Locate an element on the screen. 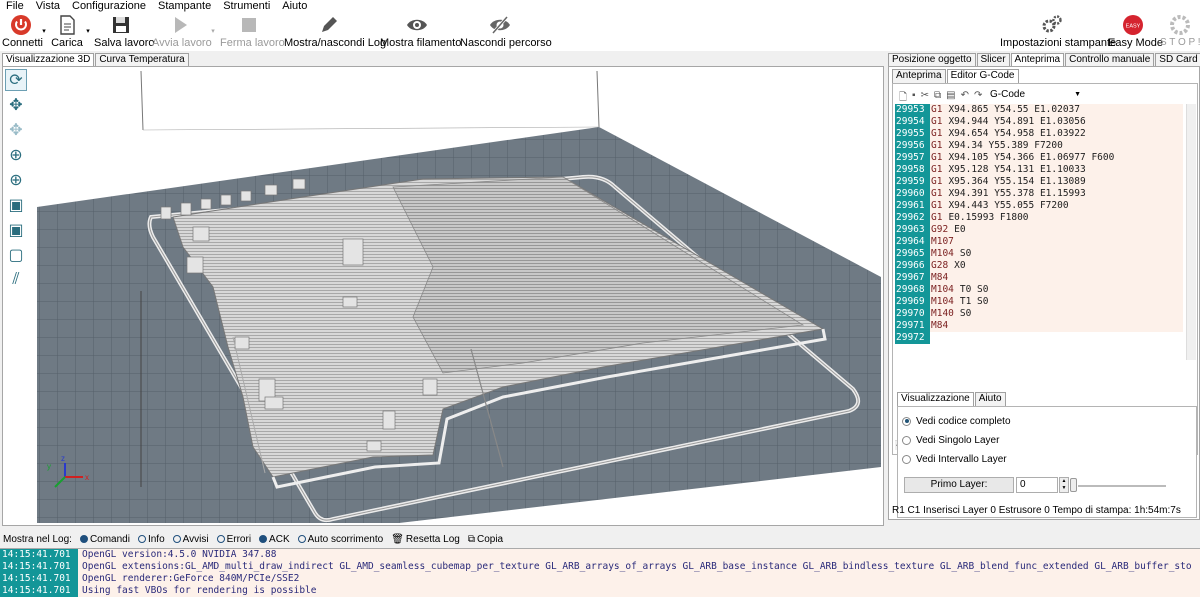 The width and height of the screenshot is (1200, 601). tab-3d-view: Visualizzazione 3D is located at coordinates (48, 59).